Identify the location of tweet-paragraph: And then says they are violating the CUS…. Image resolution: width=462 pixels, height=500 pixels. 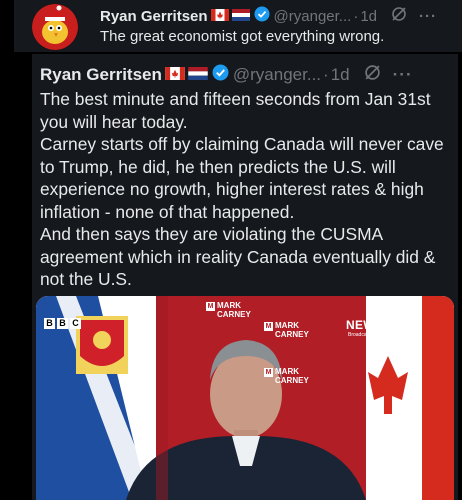
(238, 256).